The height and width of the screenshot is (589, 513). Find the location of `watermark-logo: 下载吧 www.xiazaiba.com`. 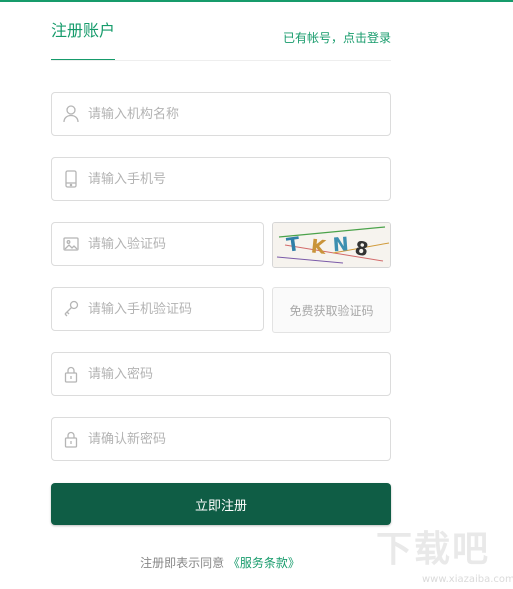

watermark-logo: 下载吧 www.xiazaiba.com is located at coordinates (444, 558).